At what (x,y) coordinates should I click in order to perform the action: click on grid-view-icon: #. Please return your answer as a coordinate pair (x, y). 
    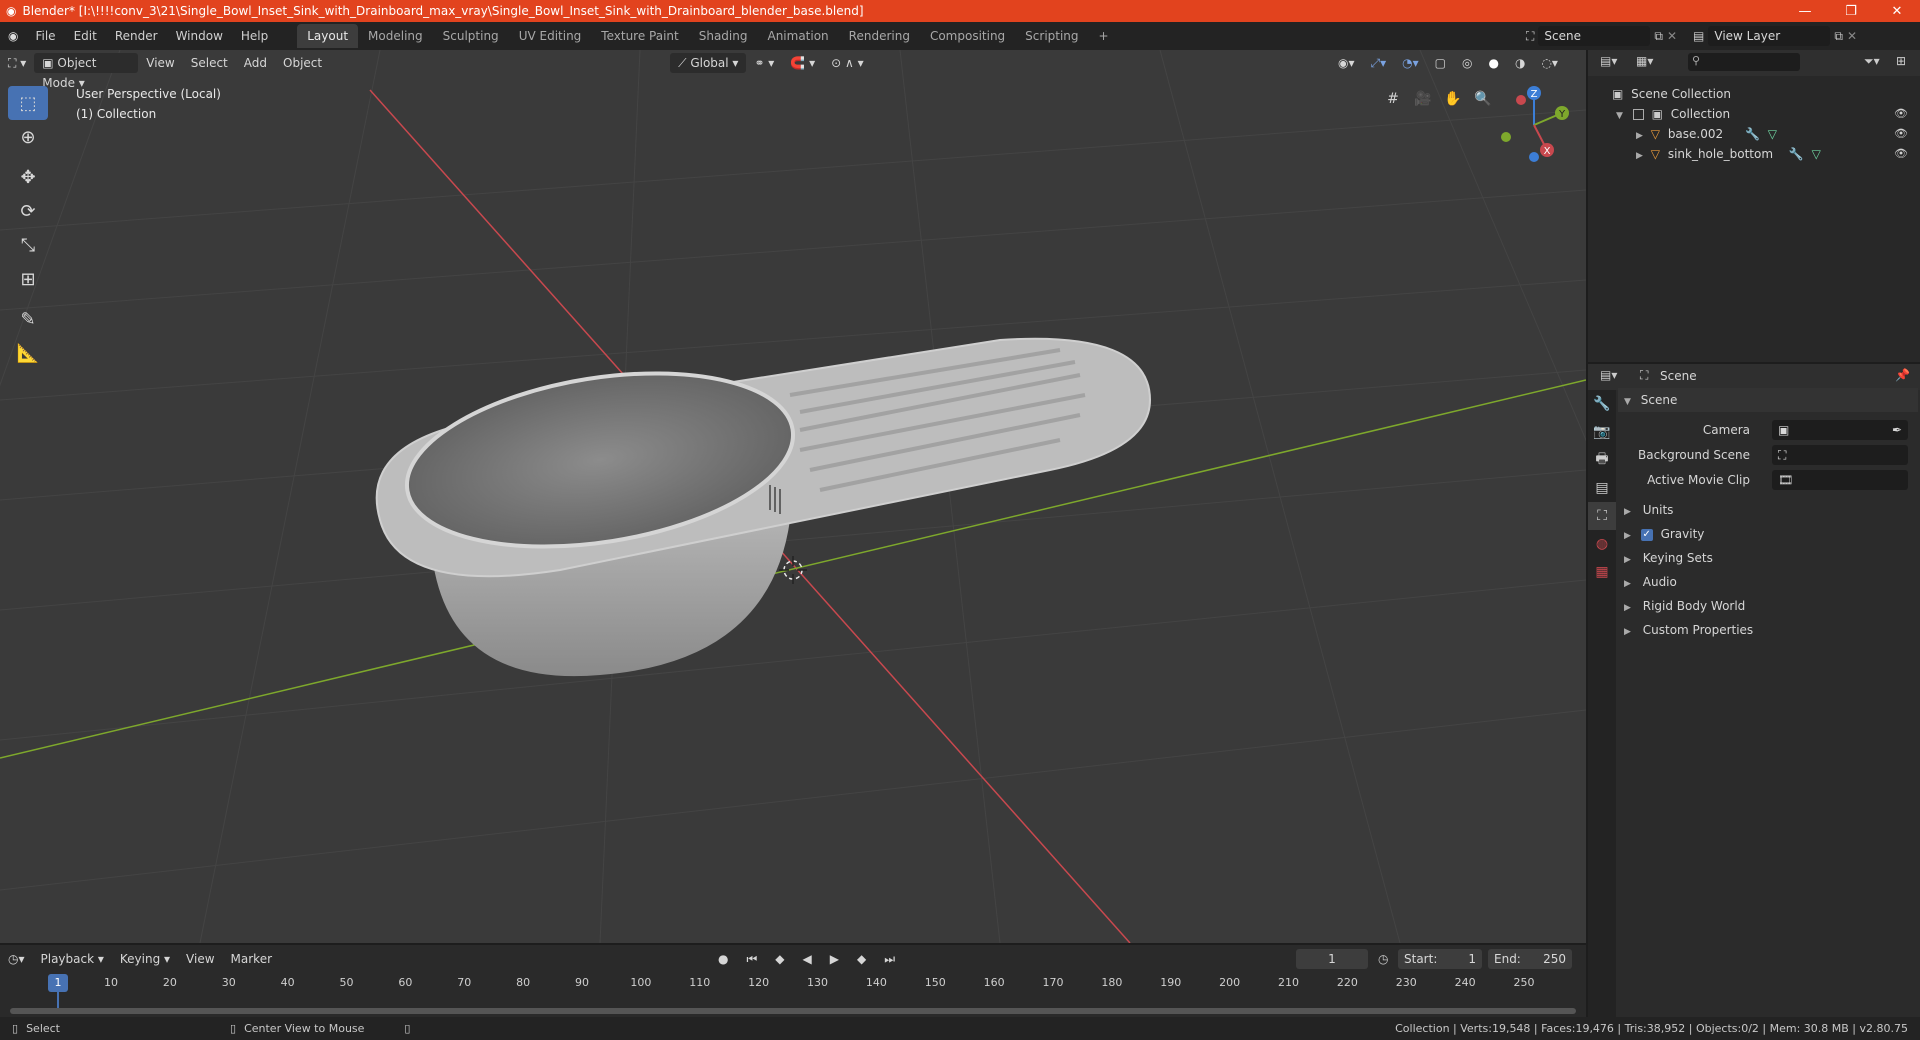
    Looking at the image, I should click on (1393, 99).